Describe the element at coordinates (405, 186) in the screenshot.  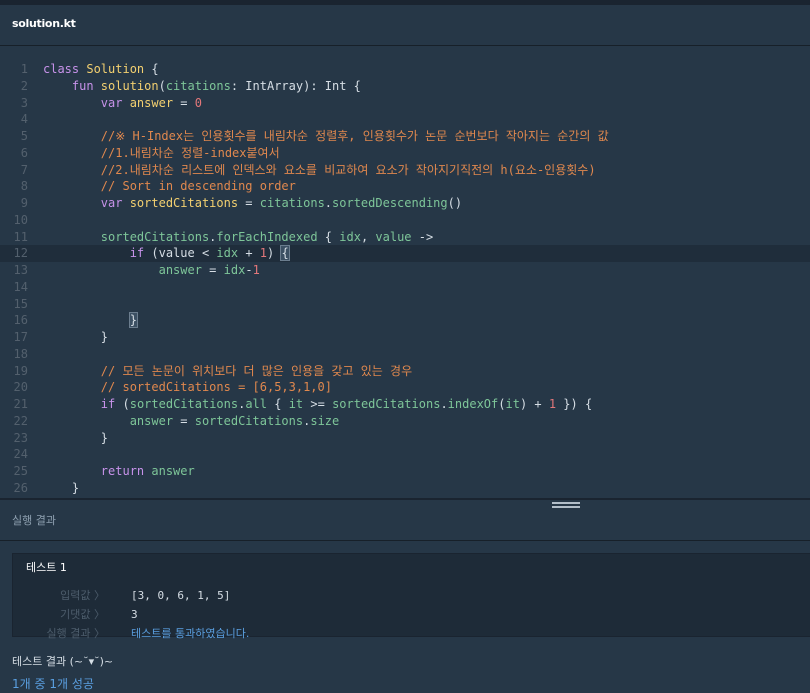
I see `code-line: 8 // Sort in descending order` at that location.